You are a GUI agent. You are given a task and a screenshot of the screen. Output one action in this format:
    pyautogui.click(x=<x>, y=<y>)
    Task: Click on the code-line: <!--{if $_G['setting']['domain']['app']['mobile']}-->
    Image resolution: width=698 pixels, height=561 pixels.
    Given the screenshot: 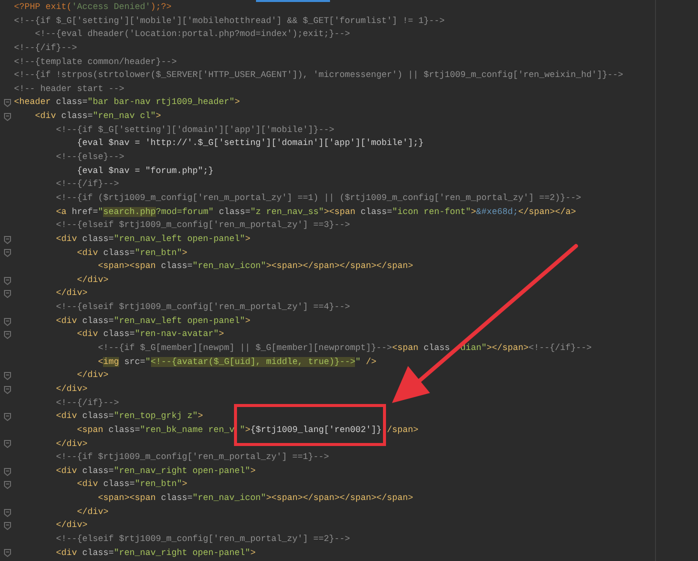 What is the action you would take?
    pyautogui.click(x=194, y=130)
    